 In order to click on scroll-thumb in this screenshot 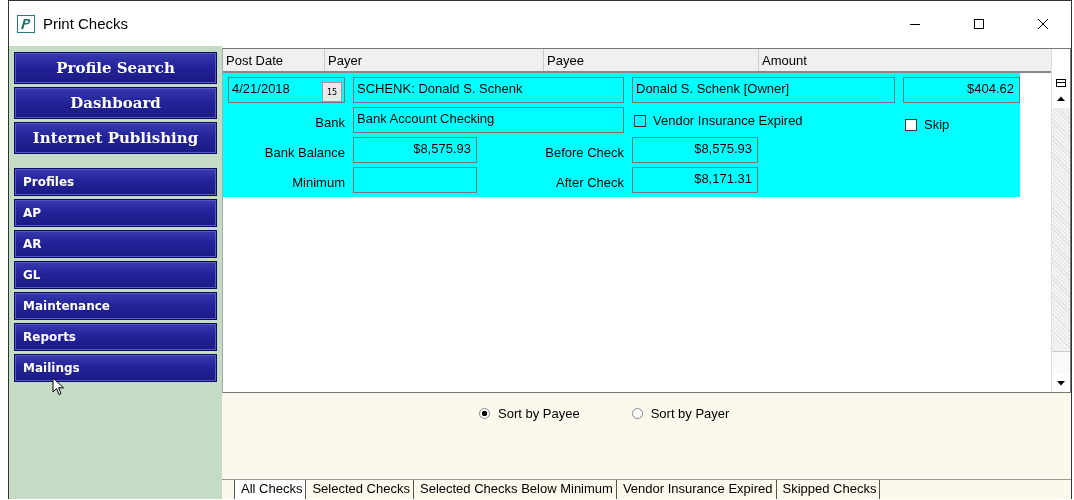, I will do `click(1061, 362)`.